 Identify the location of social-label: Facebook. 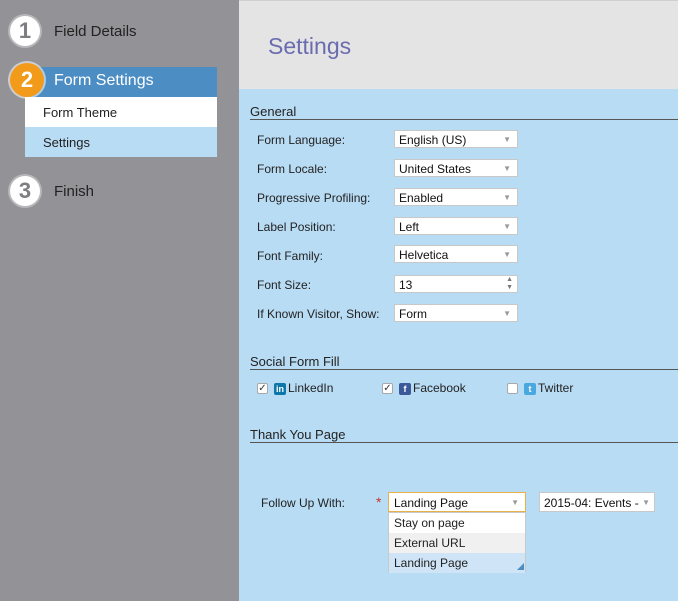
(439, 388).